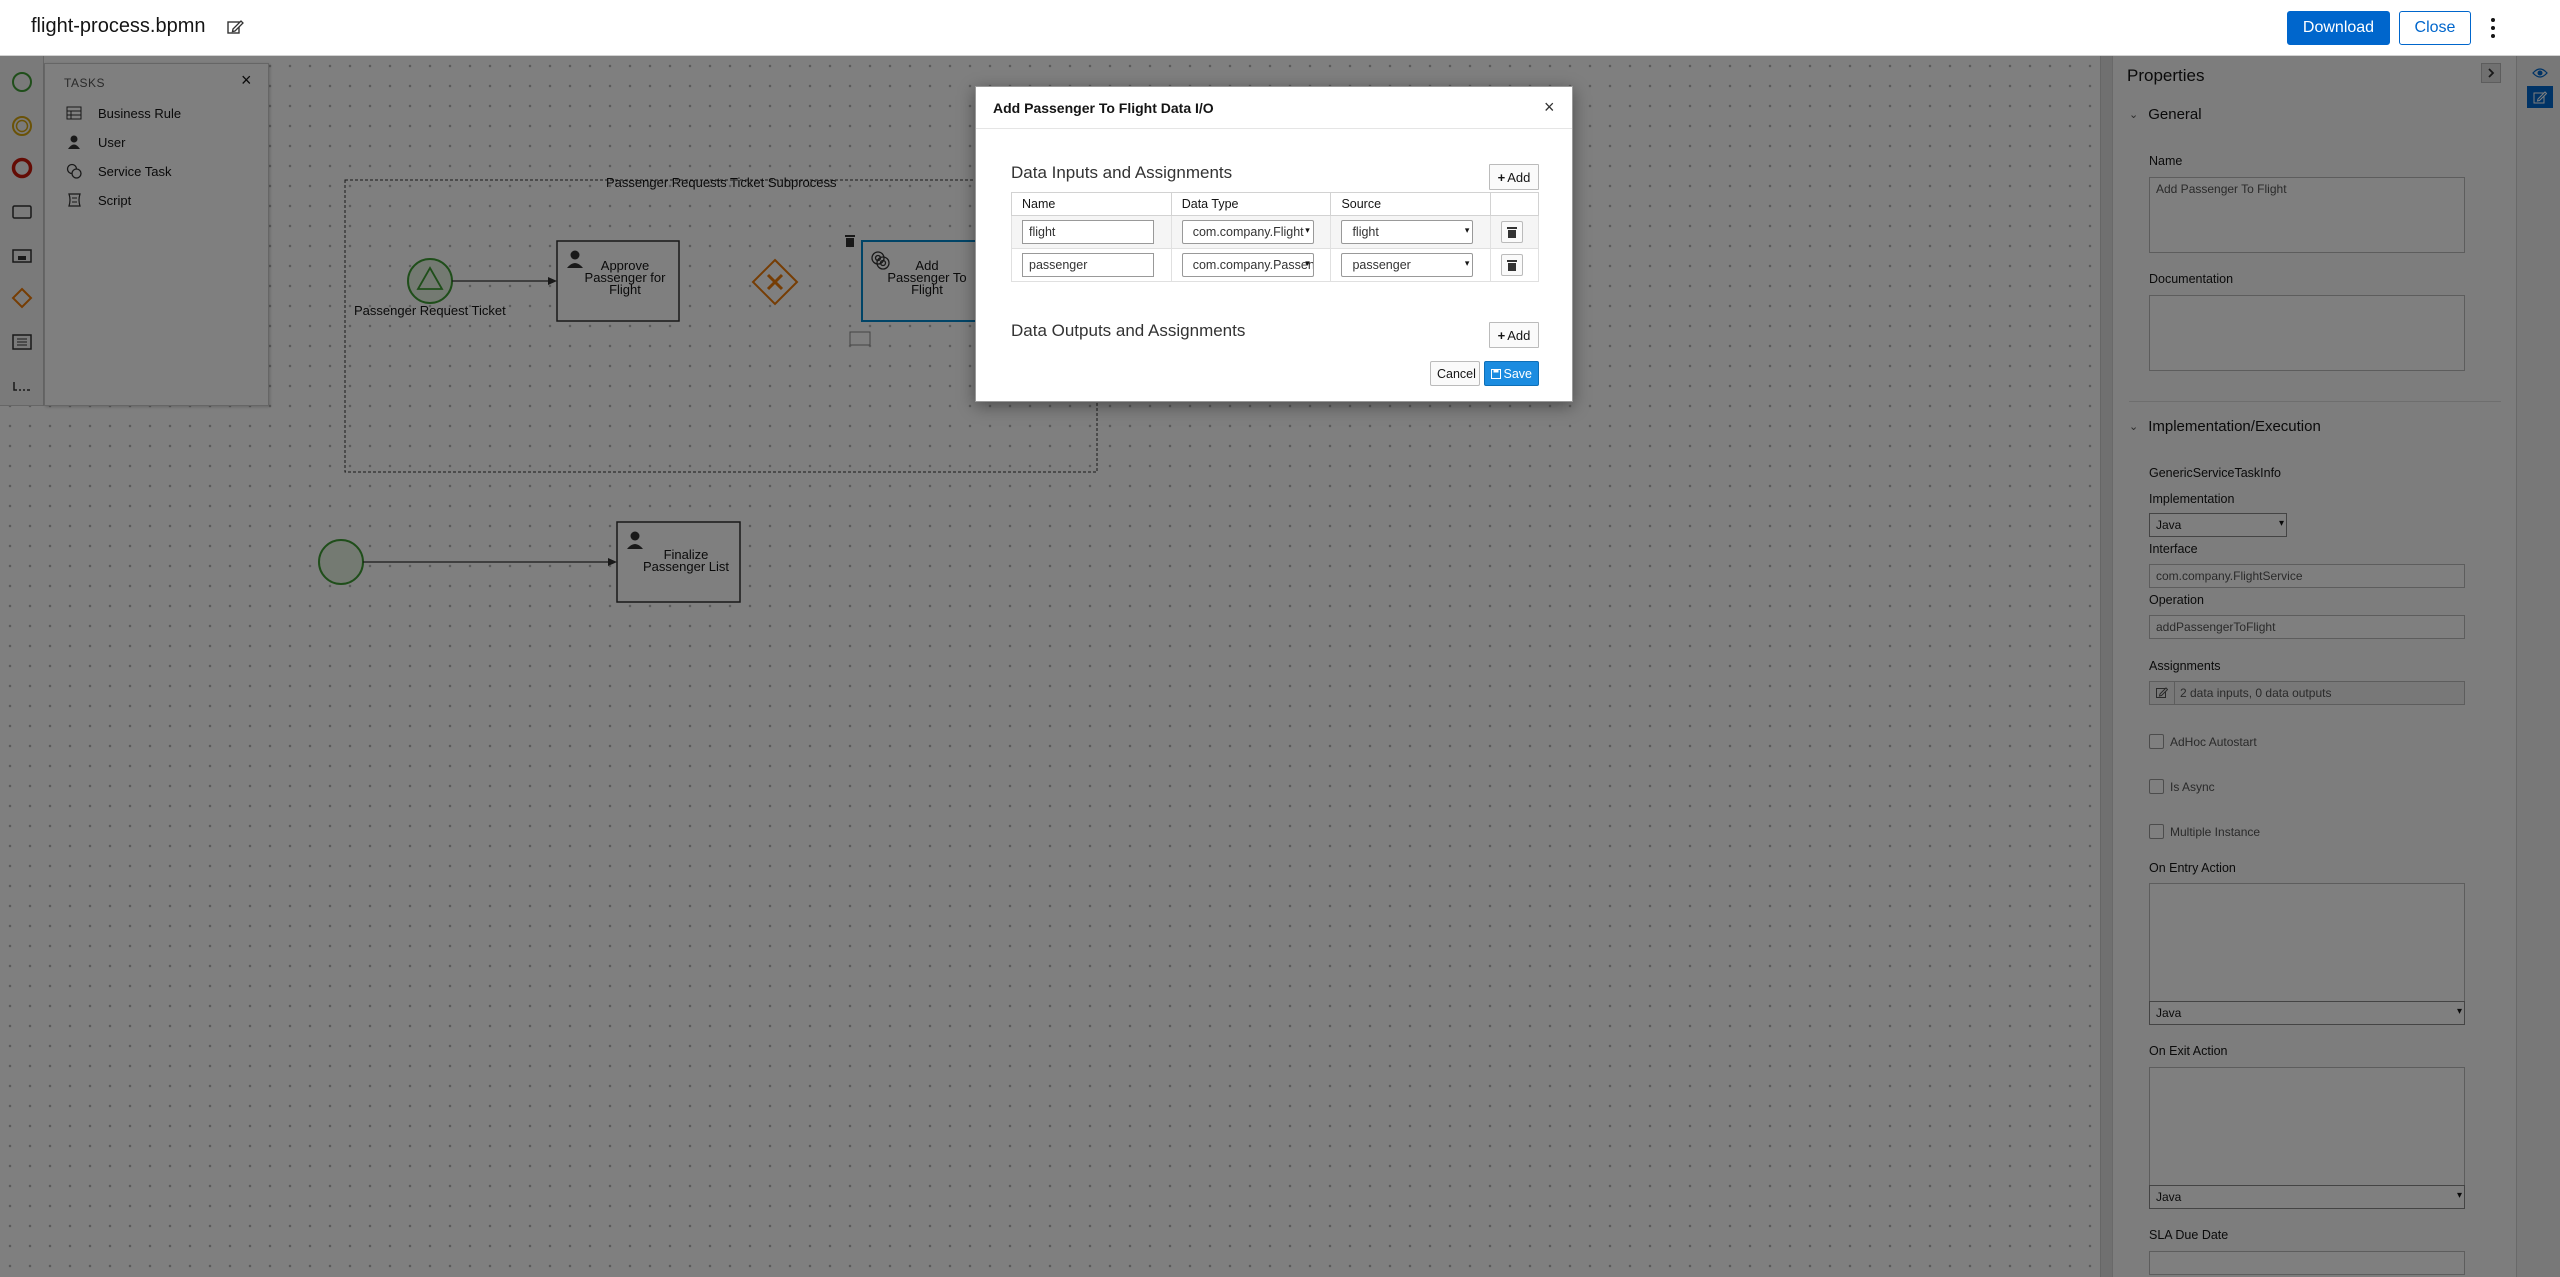  What do you see at coordinates (1514, 177) in the screenshot?
I see `add-input-button: + Add` at bounding box center [1514, 177].